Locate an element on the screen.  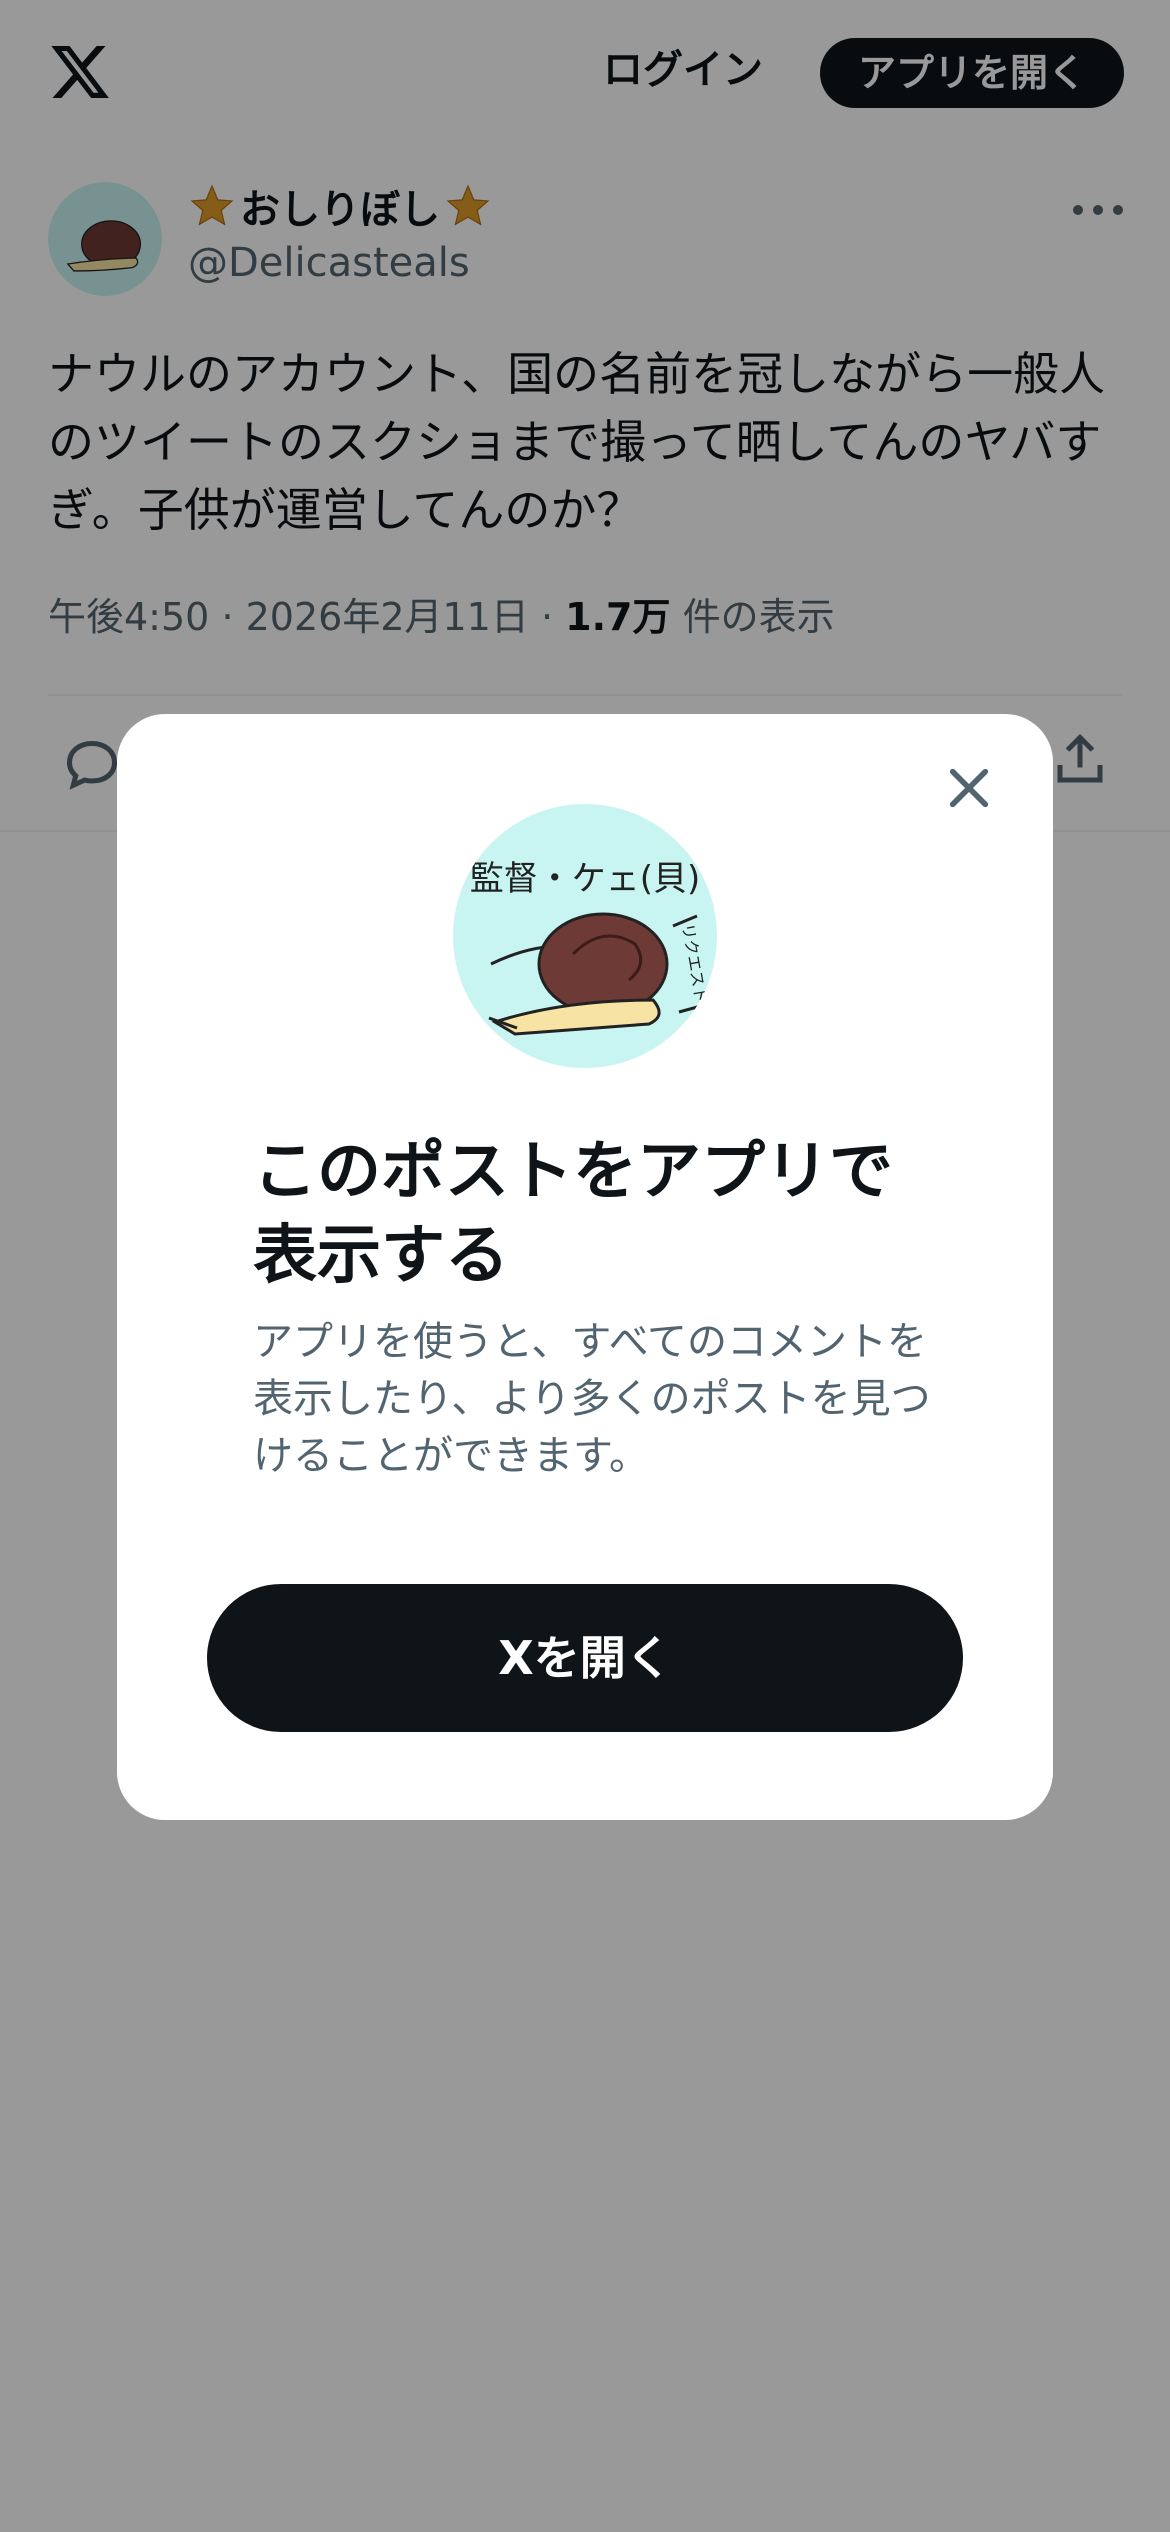
avatar: 監督・ケェ(貝) リクエスト is located at coordinates (585, 936).